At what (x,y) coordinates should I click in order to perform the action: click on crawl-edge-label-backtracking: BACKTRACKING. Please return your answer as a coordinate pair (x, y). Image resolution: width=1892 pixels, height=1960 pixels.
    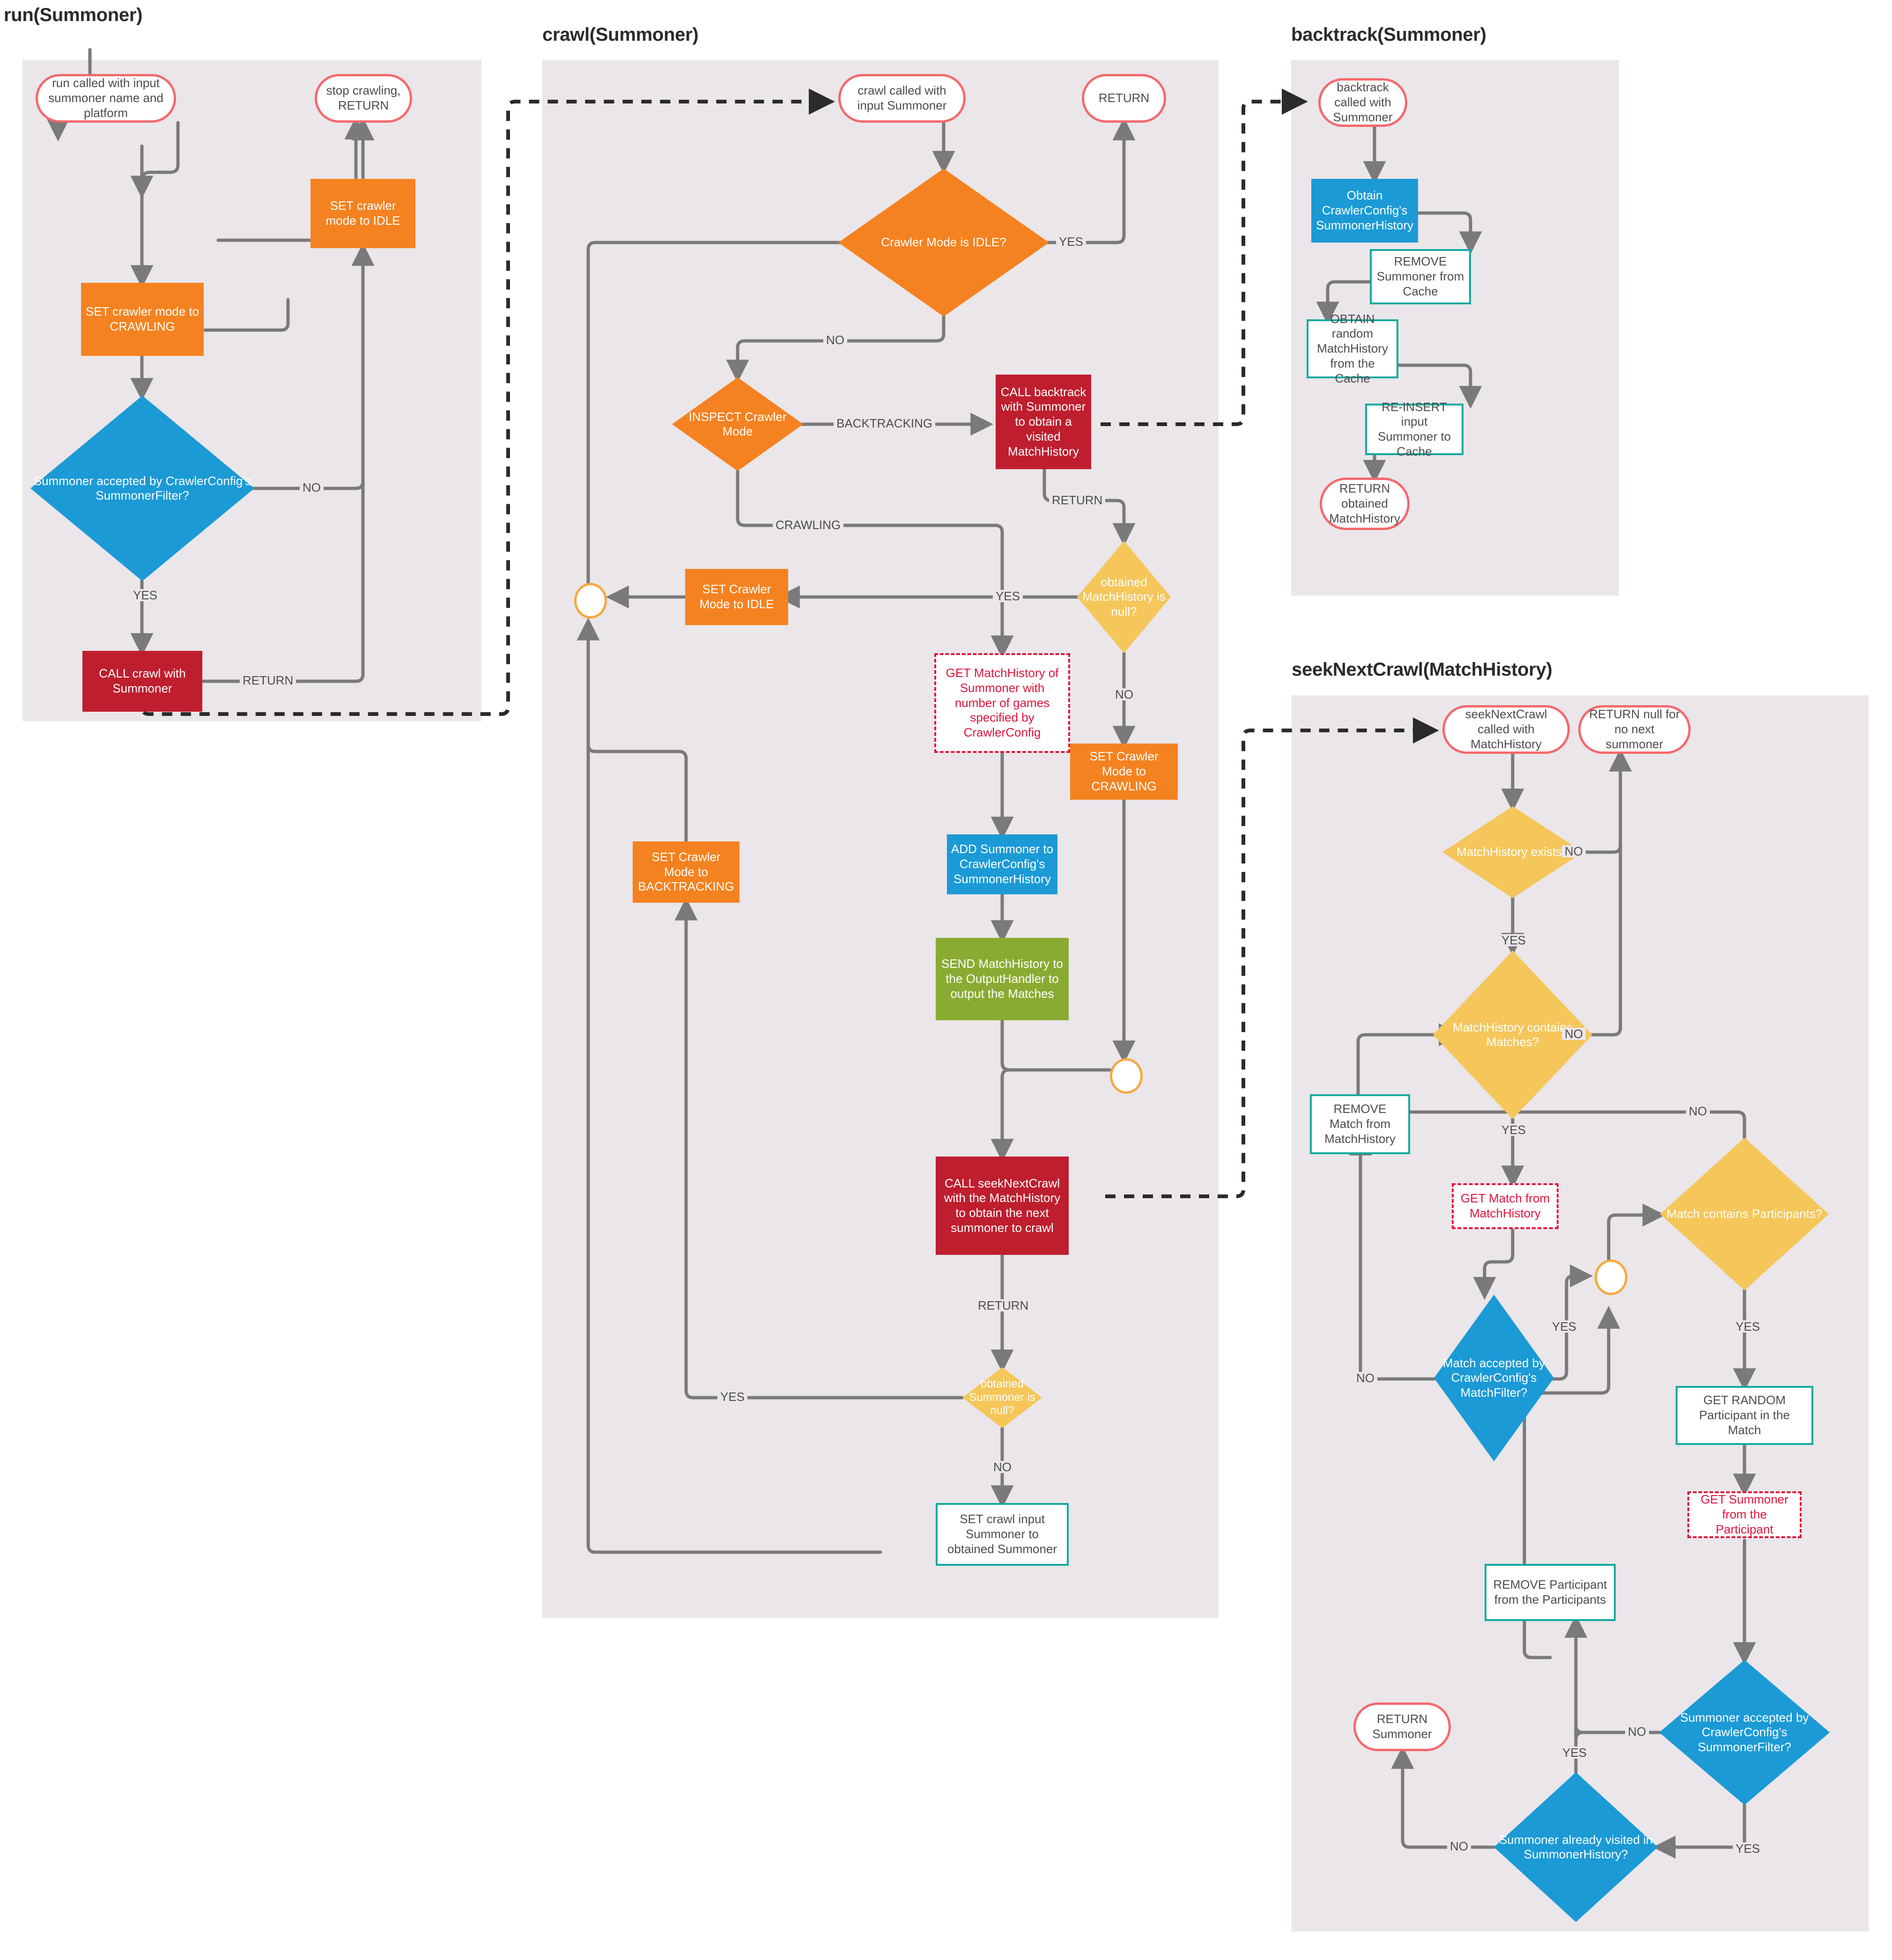
    Looking at the image, I should click on (885, 423).